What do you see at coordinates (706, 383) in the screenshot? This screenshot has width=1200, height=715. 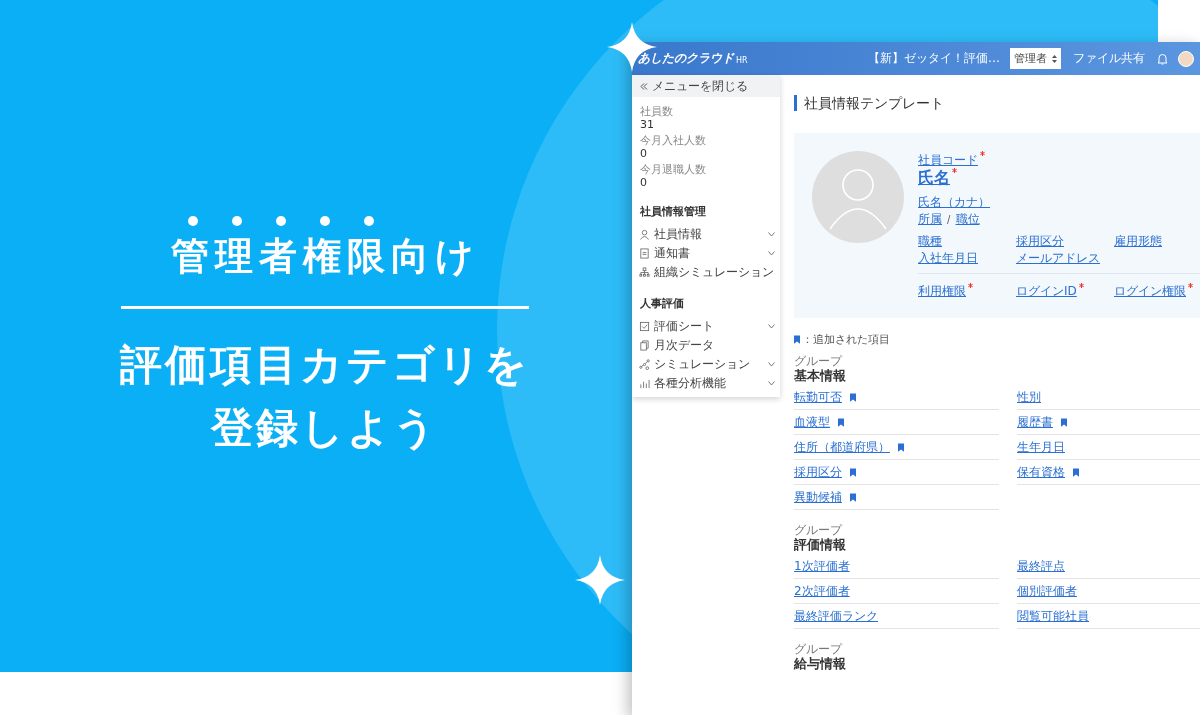 I see `menu-item: 各種分析機能` at bounding box center [706, 383].